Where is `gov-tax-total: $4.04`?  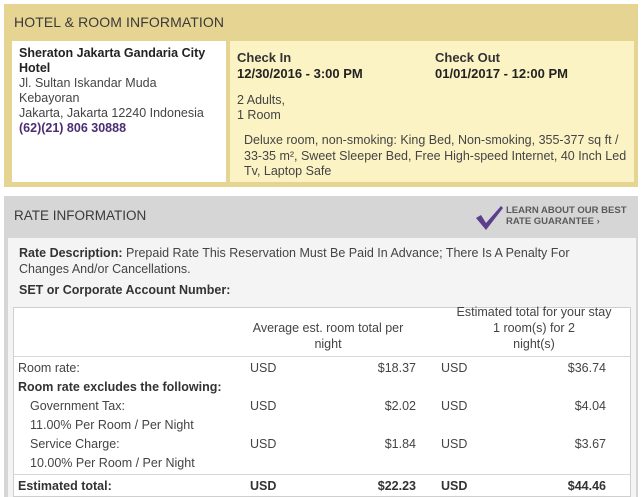
gov-tax-total: $4.04 is located at coordinates (590, 406).